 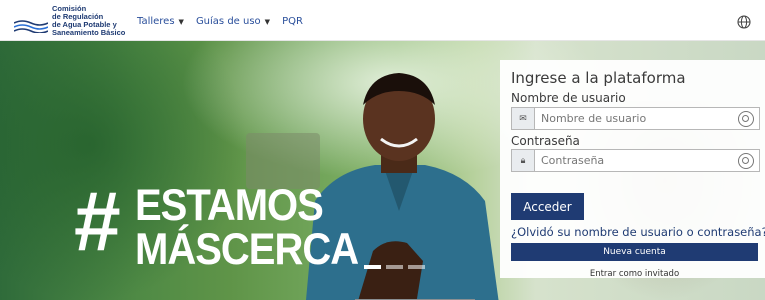 What do you see at coordinates (568, 98) in the screenshot?
I see `username-label: Nombre de usuario` at bounding box center [568, 98].